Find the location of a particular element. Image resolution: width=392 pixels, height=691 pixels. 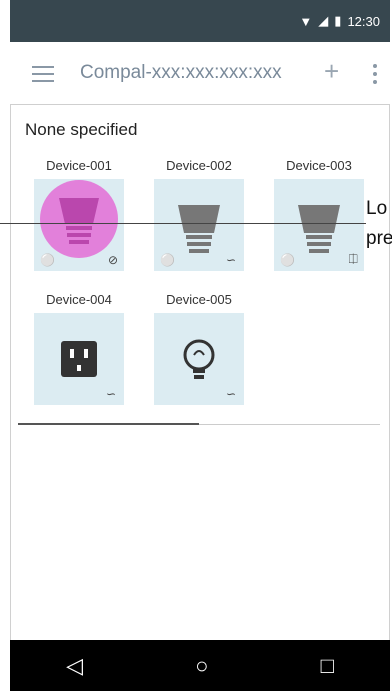

device-tile: ⚪ ∽ is located at coordinates (199, 225).